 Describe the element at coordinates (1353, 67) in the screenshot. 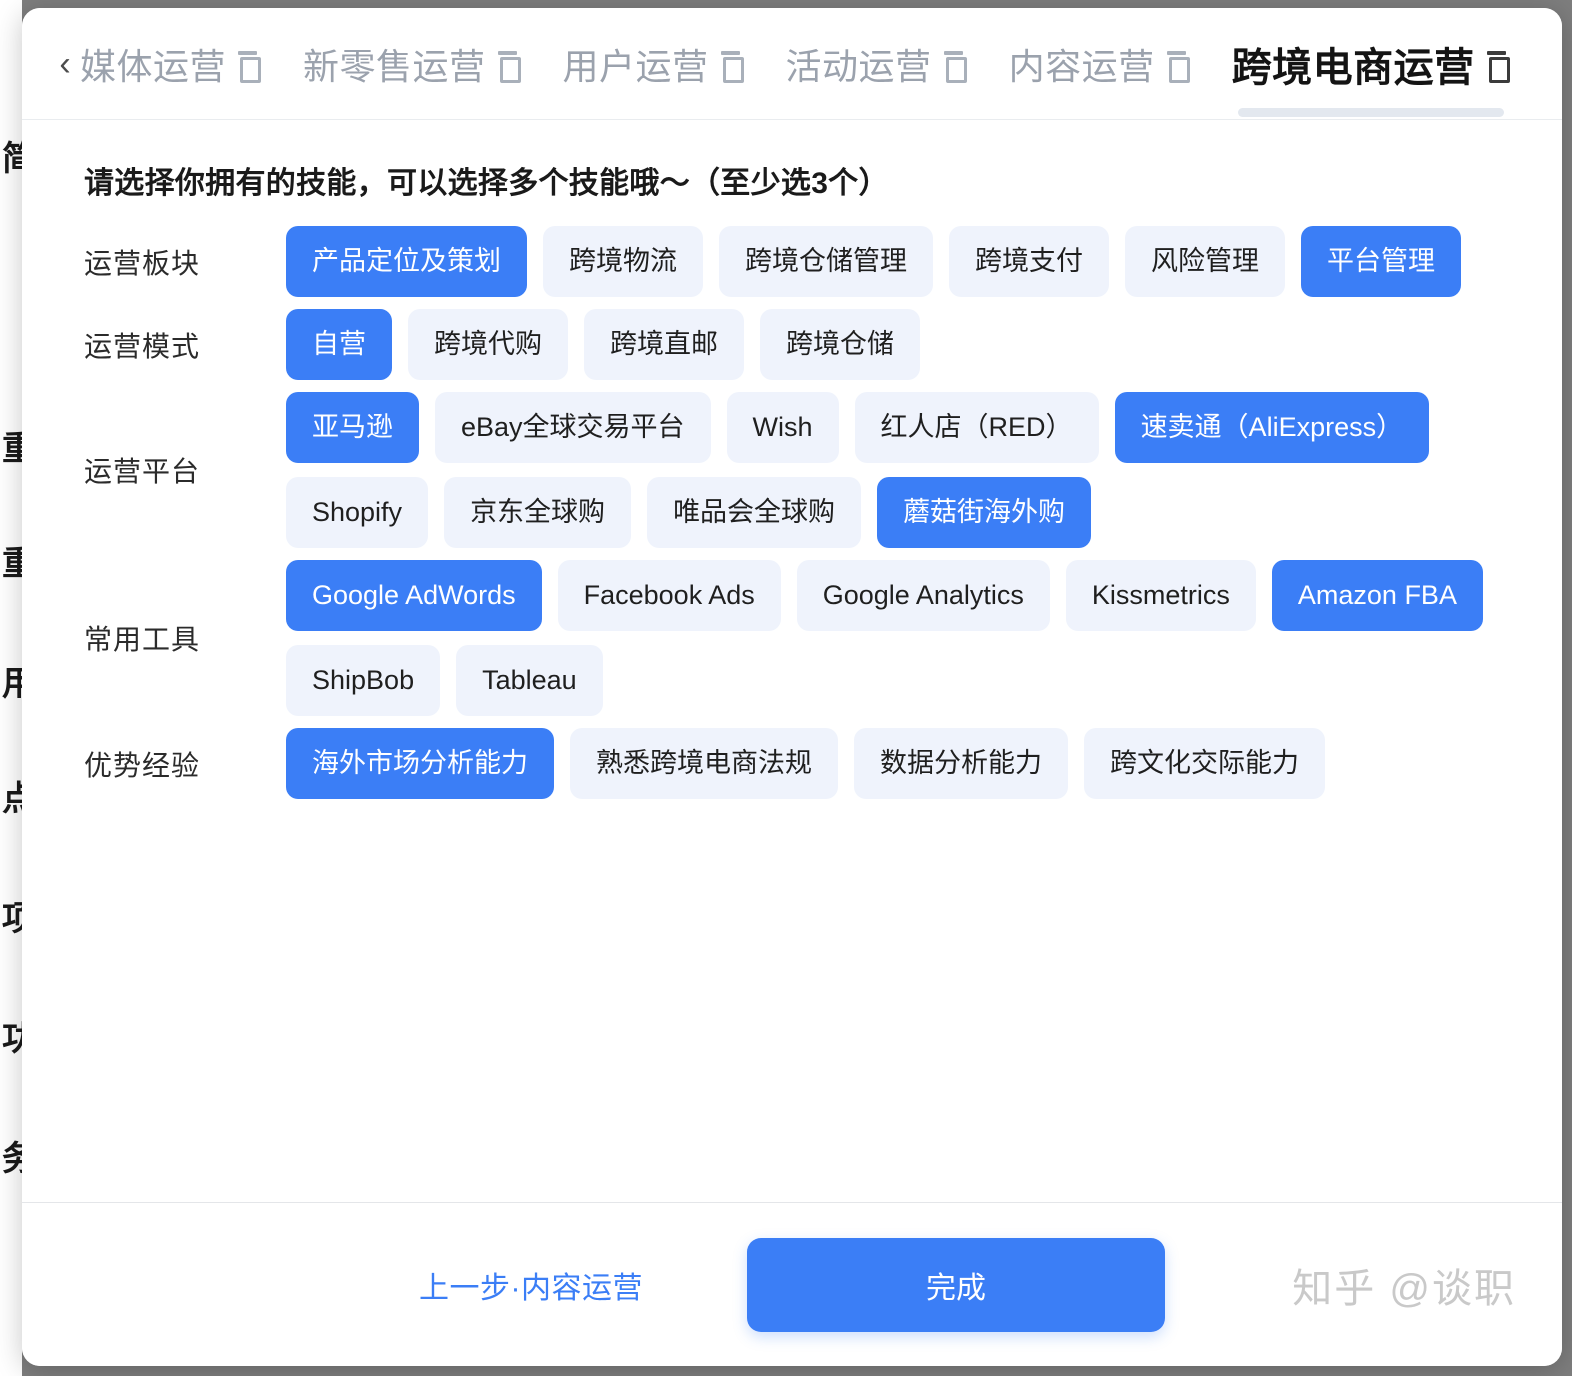

I see `tab-label: 跨境电商运营` at that location.